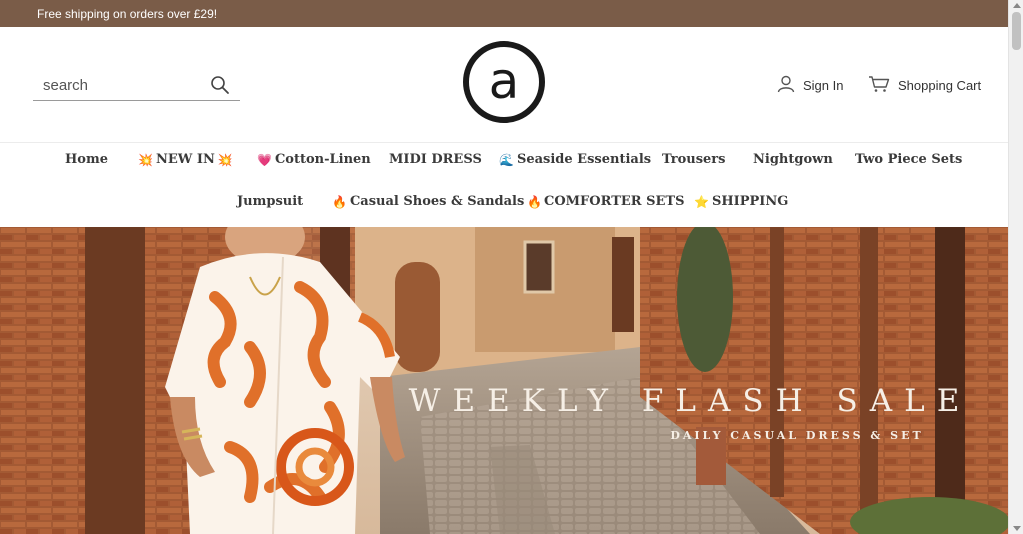  I want to click on nav-item-comforter-sets: COMFORTER SETS, so click(614, 201).